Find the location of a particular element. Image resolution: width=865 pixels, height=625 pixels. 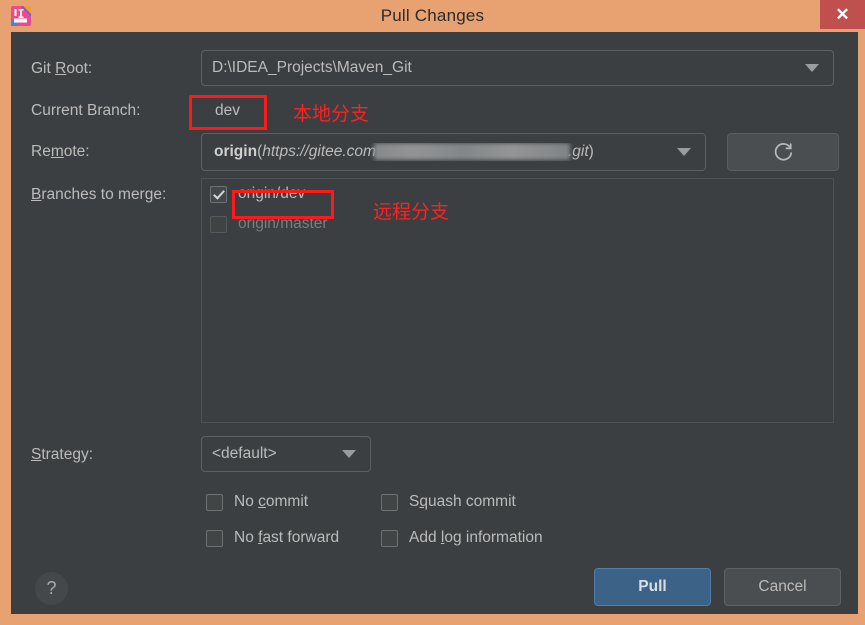

title-bar: Pull Changes ✕ is located at coordinates (432, 16).